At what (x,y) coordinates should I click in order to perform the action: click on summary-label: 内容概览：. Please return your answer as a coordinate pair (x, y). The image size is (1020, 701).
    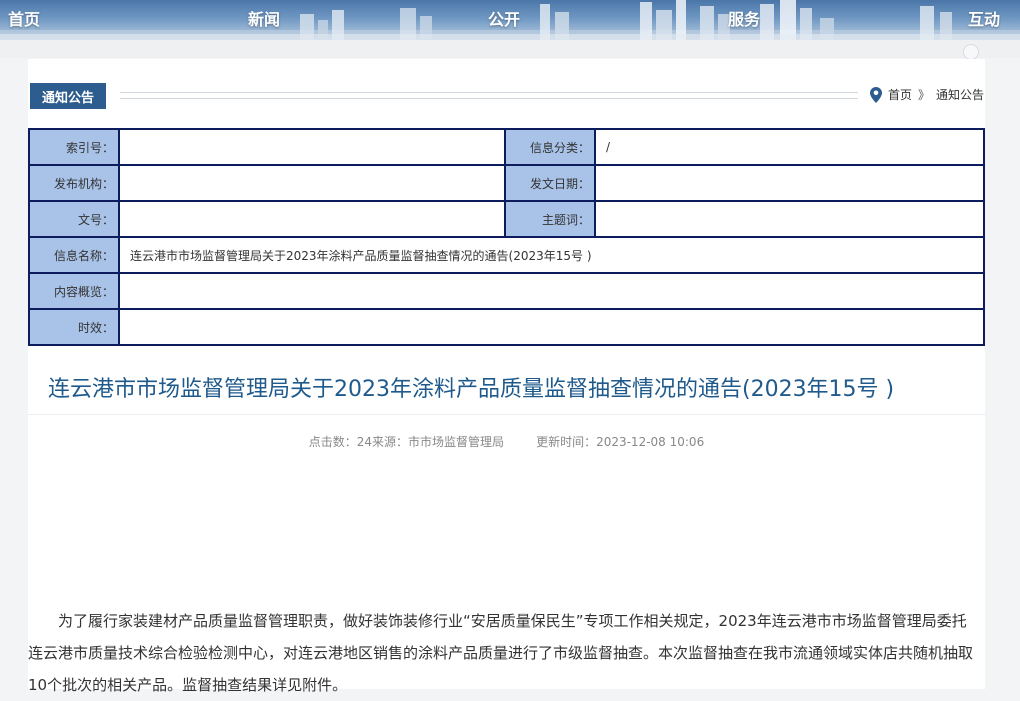
    Looking at the image, I should click on (74, 291).